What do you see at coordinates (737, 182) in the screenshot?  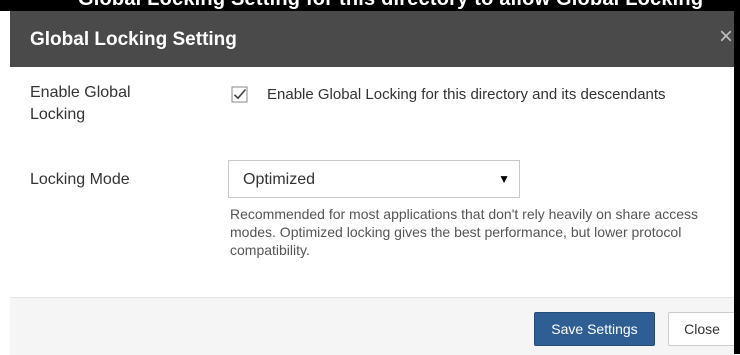 I see `right-edge-bar` at bounding box center [737, 182].